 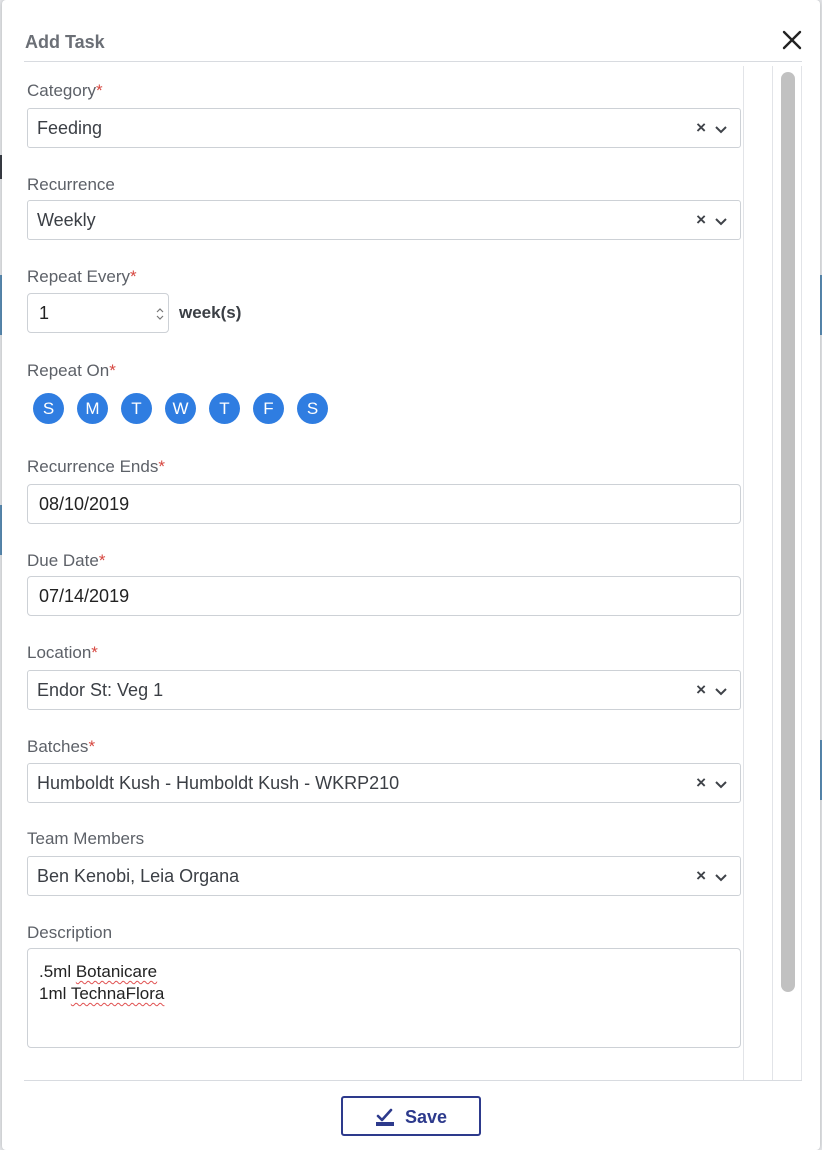 What do you see at coordinates (136, 408) in the screenshot?
I see `day-toggle-tuesday: T` at bounding box center [136, 408].